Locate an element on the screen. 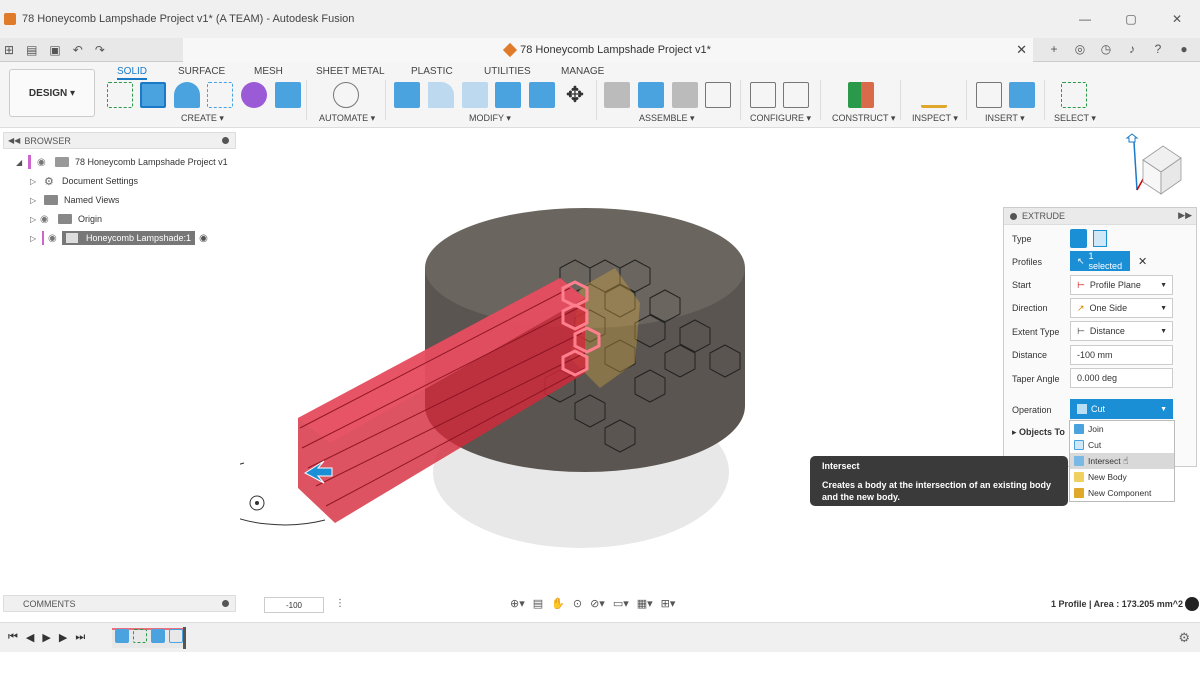  close-tab-button: ✕ is located at coordinates (1021, 50).